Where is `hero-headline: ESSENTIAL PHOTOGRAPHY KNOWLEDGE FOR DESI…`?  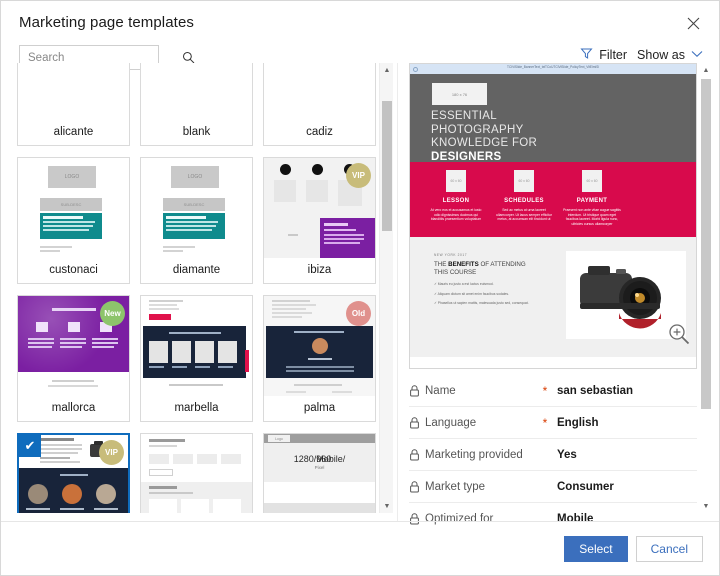 hero-headline: ESSENTIAL PHOTOGRAPHY KNOWLEDGE FOR DESI… is located at coordinates (484, 137).